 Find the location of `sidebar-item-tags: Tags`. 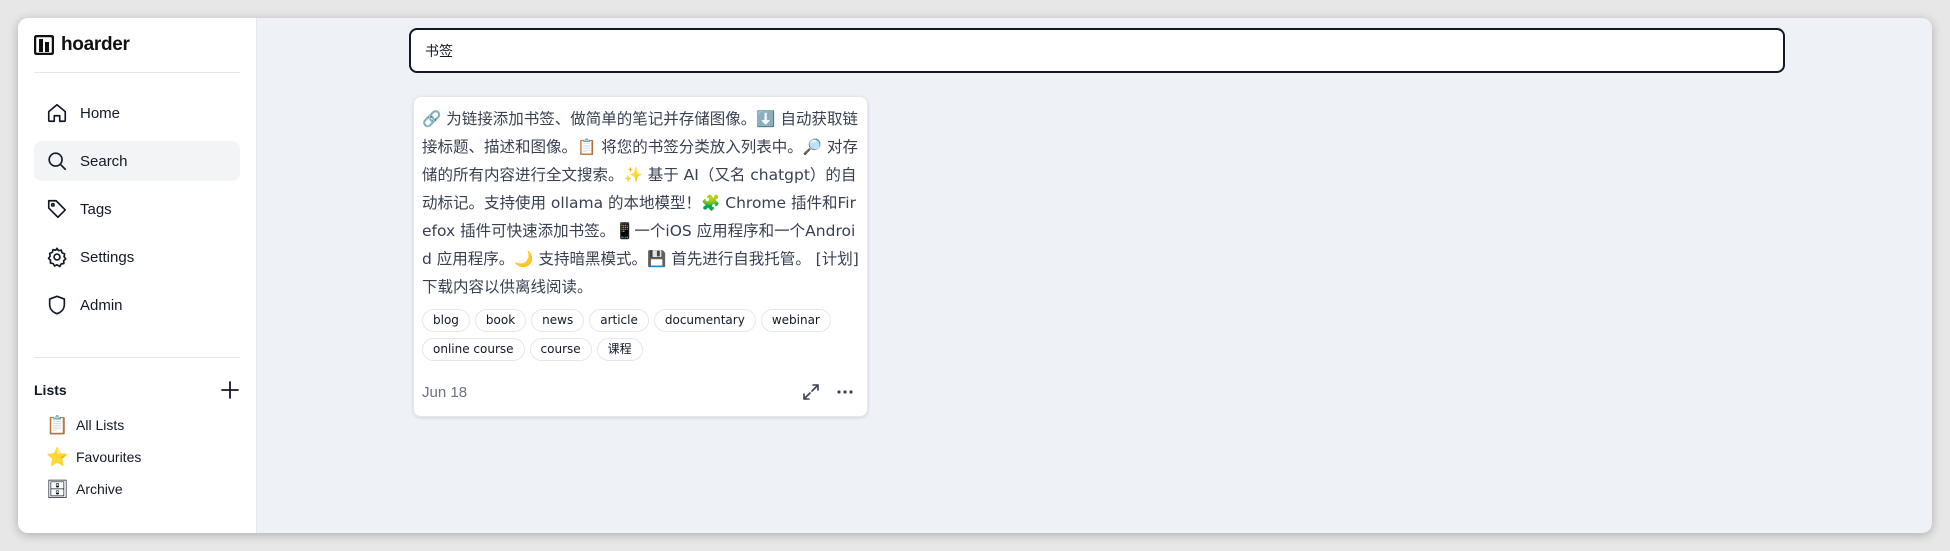

sidebar-item-tags: Tags is located at coordinates (137, 209).